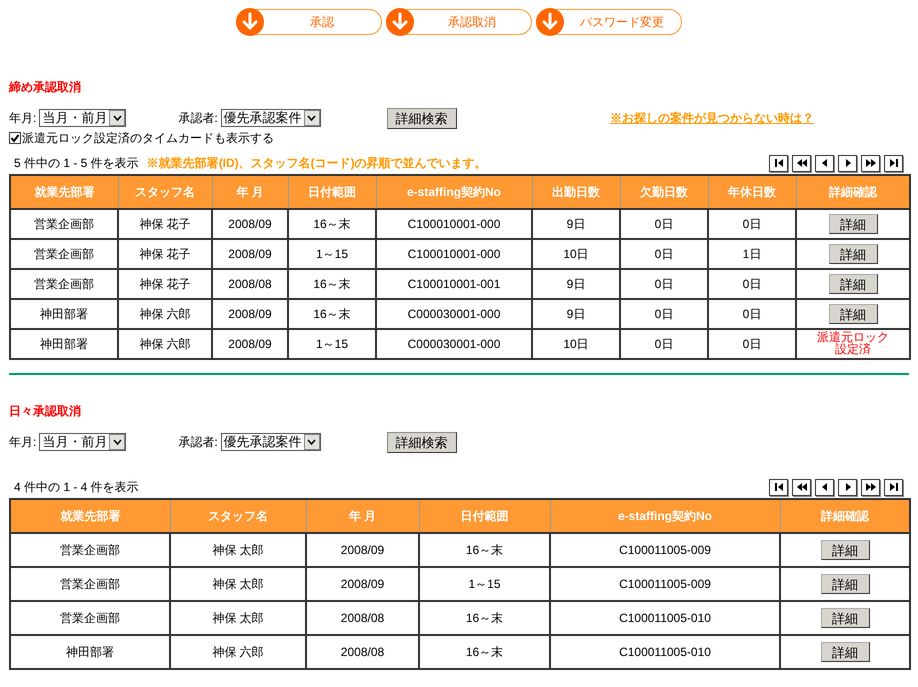  Describe the element at coordinates (45, 87) in the screenshot. I see `section-title: 締め承認取消` at that location.